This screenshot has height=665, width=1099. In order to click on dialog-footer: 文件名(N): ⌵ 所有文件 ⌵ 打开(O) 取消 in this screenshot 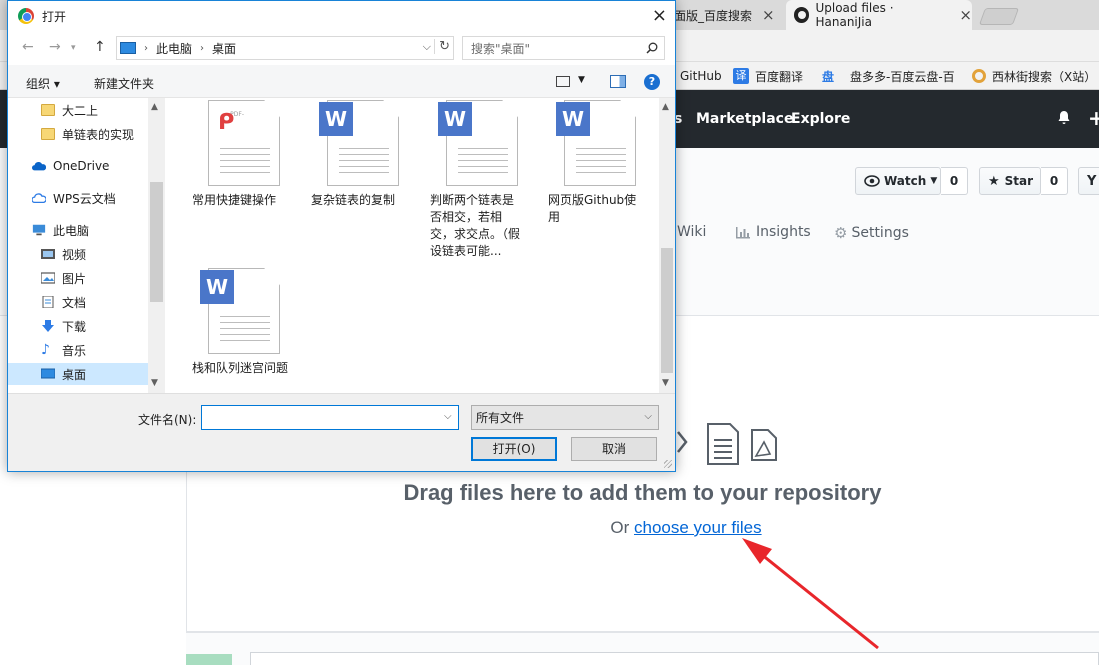, I will do `click(341, 432)`.